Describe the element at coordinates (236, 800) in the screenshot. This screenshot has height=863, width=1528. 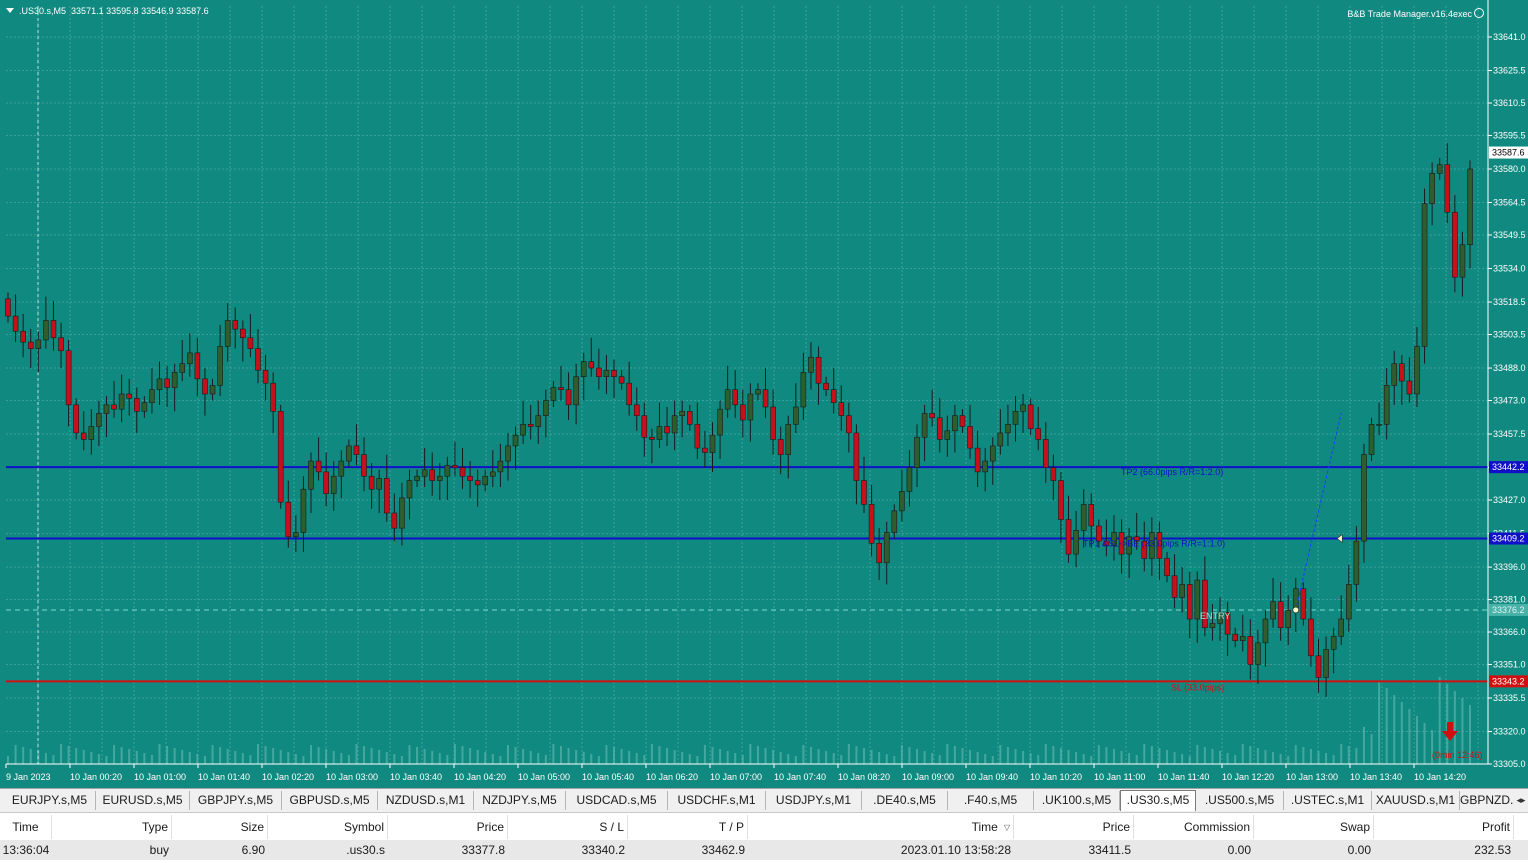
I see `tab-gbpjpy-s-m5: GBPJPY.s,M5` at that location.